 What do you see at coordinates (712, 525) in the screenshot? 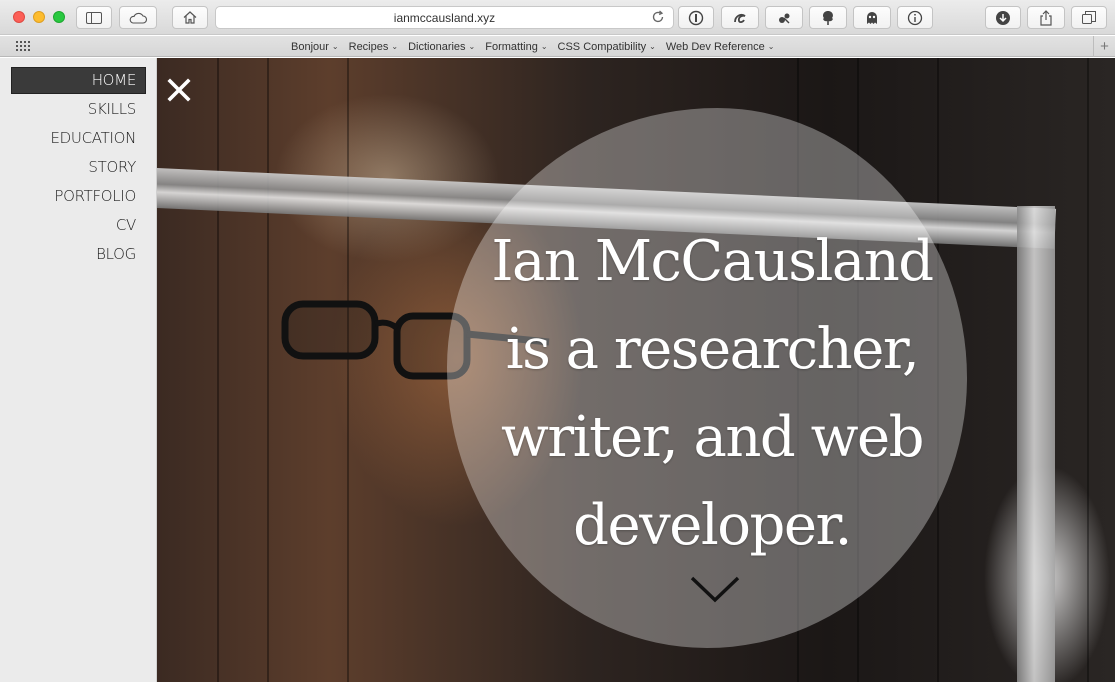
I see `headline-line: developer.` at bounding box center [712, 525].